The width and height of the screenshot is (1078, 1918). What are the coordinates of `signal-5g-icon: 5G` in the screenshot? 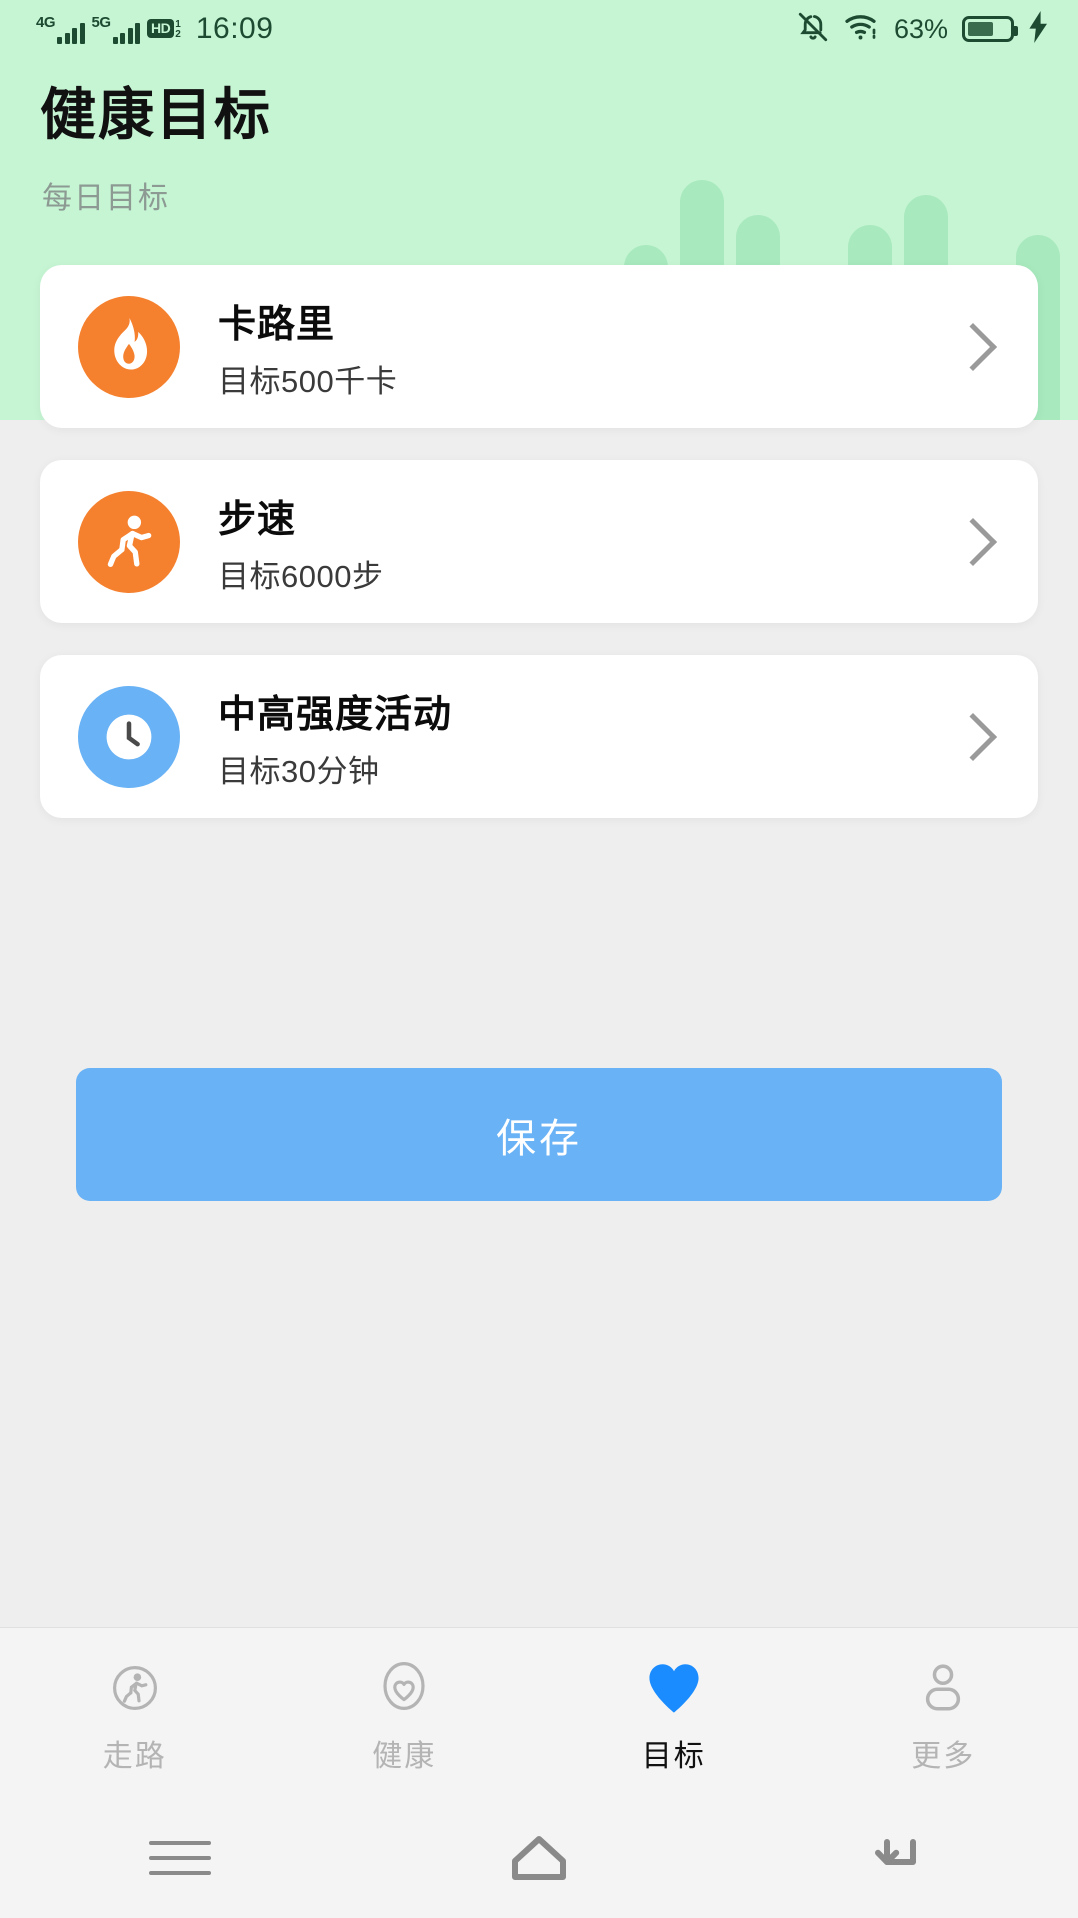 It's located at (116, 29).